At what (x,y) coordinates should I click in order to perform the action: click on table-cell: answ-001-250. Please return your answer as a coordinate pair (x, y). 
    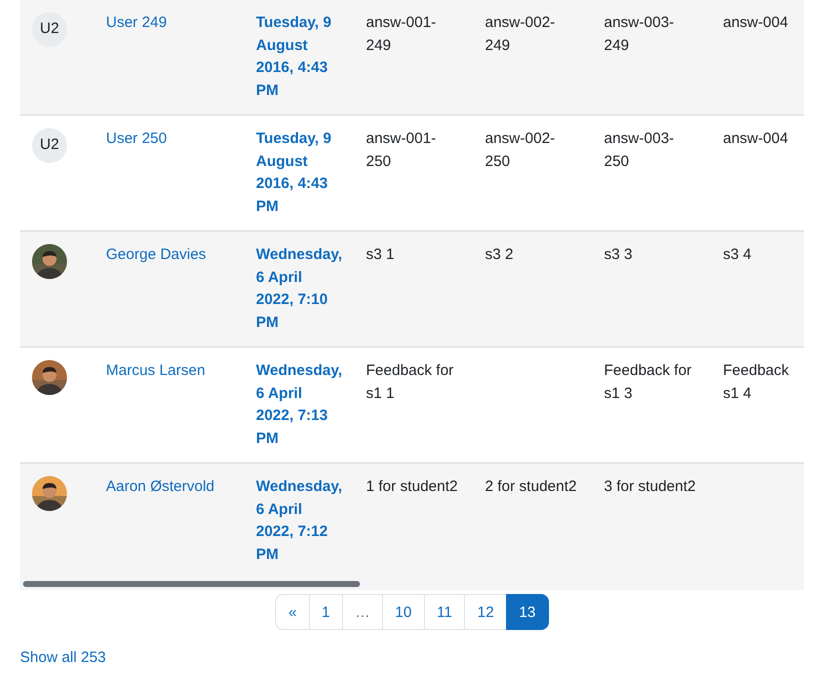
    Looking at the image, I should click on (401, 150).